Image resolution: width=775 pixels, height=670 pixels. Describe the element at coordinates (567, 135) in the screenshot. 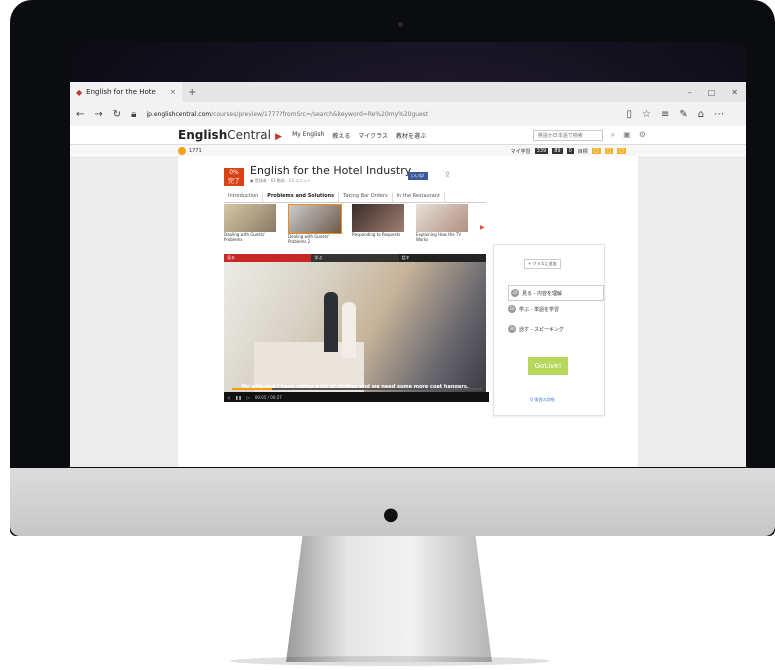

I see `search-input: 英語か日本語で検索` at that location.